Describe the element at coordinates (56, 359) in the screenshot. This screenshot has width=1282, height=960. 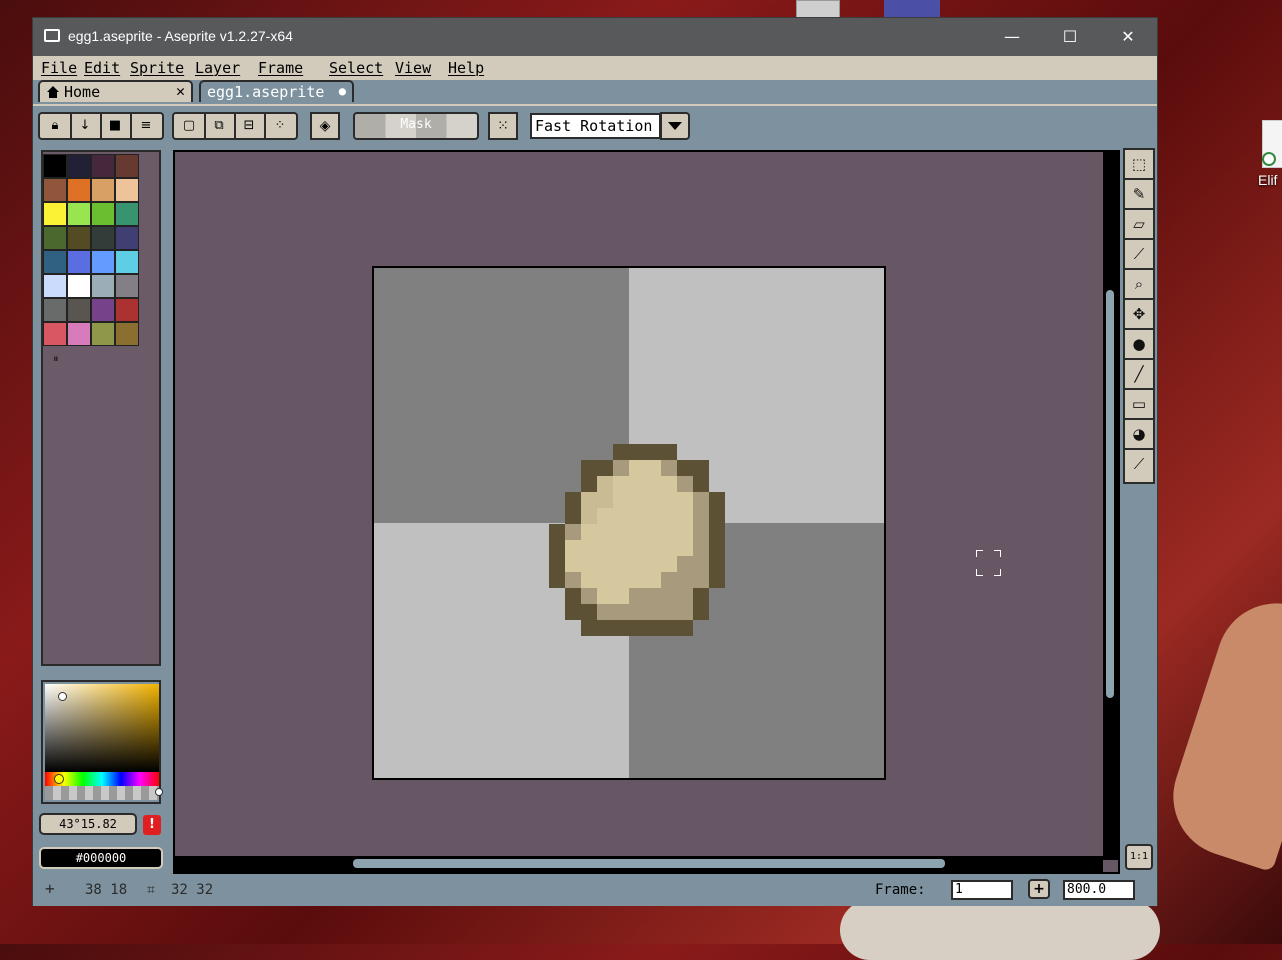
I see `palette-resize-handle: ⏸` at that location.